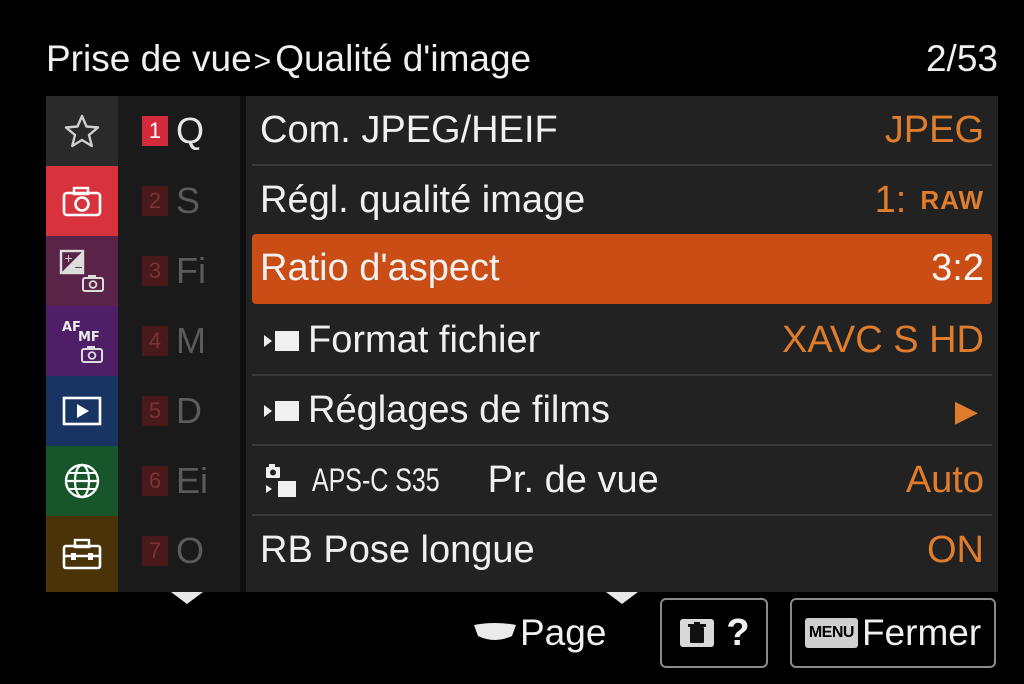  I want to click on menu-item-label-group: Réglages de films, so click(435, 410).